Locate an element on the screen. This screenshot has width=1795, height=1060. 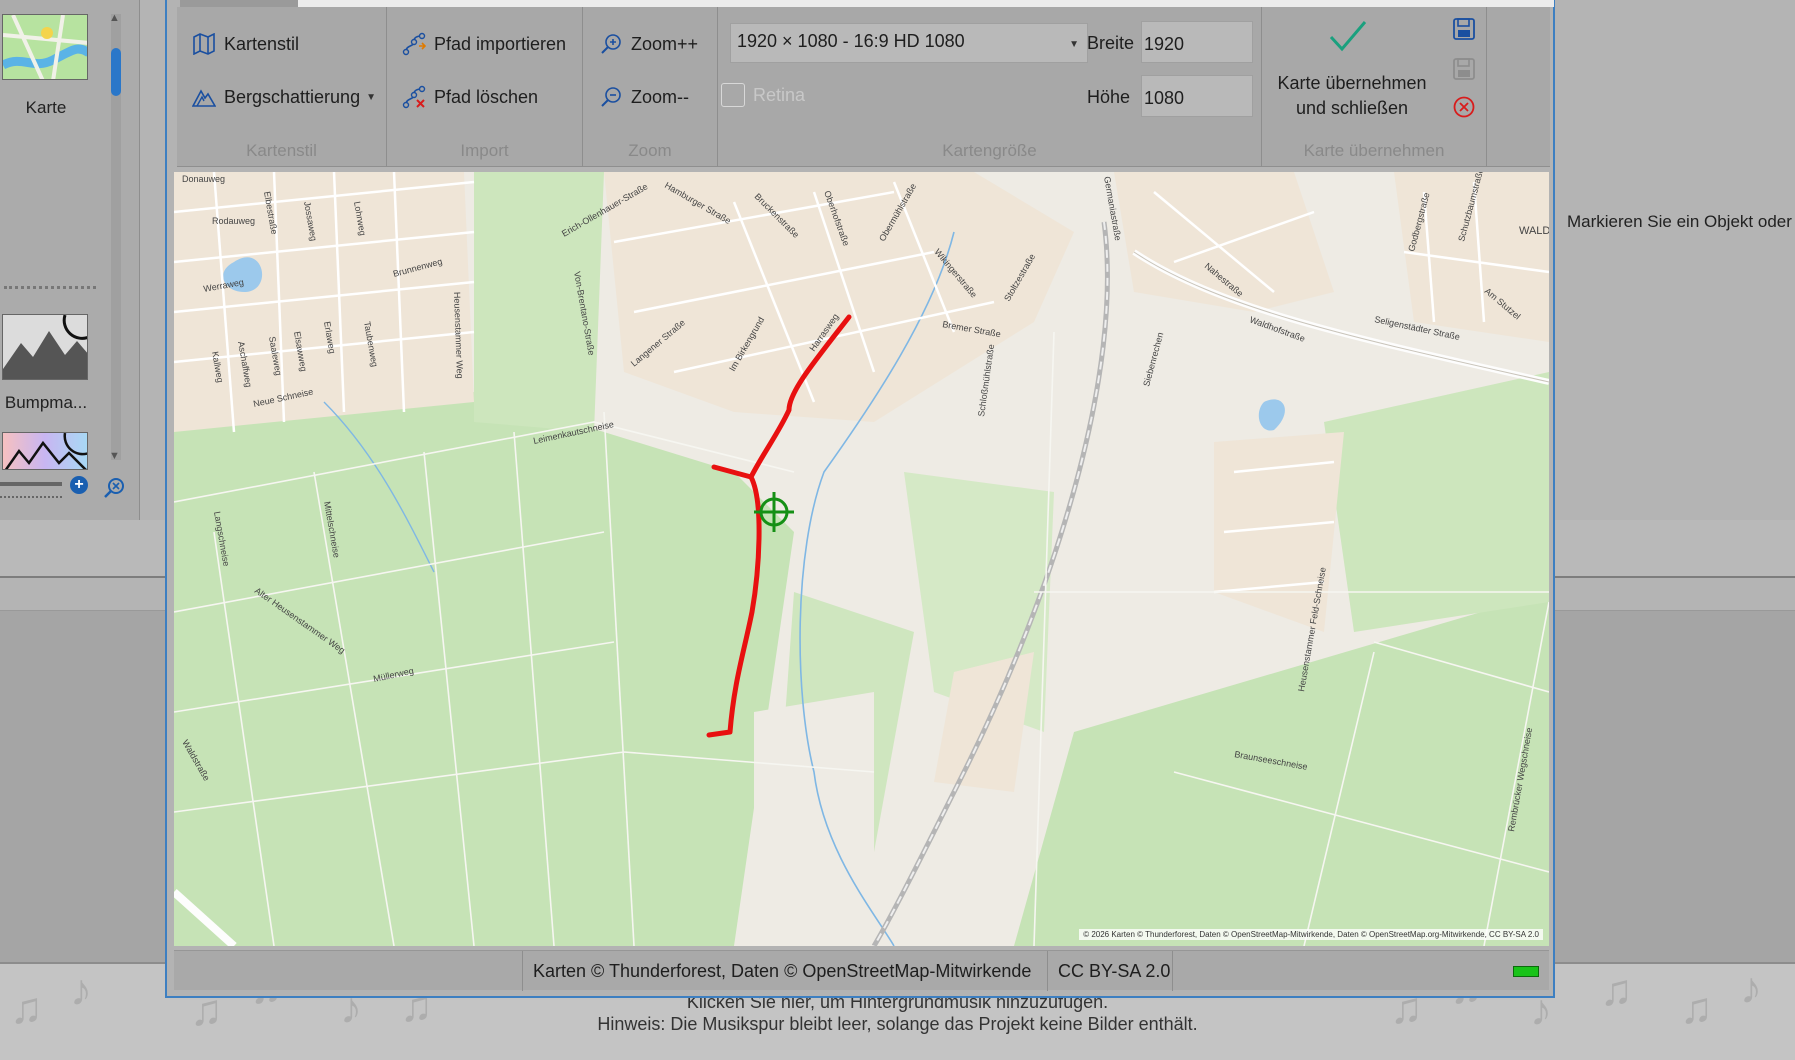
group-caption-zoom: Zoom is located at coordinates (650, 150).